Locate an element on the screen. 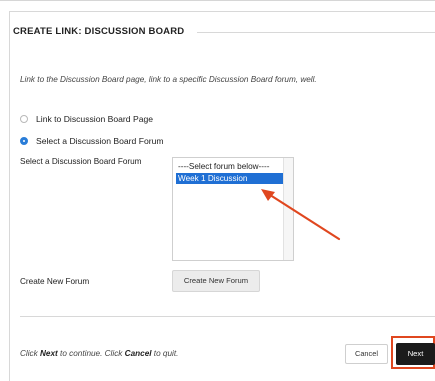 The image size is (435, 381). footer-cancel-word: Cancel is located at coordinates (138, 353).